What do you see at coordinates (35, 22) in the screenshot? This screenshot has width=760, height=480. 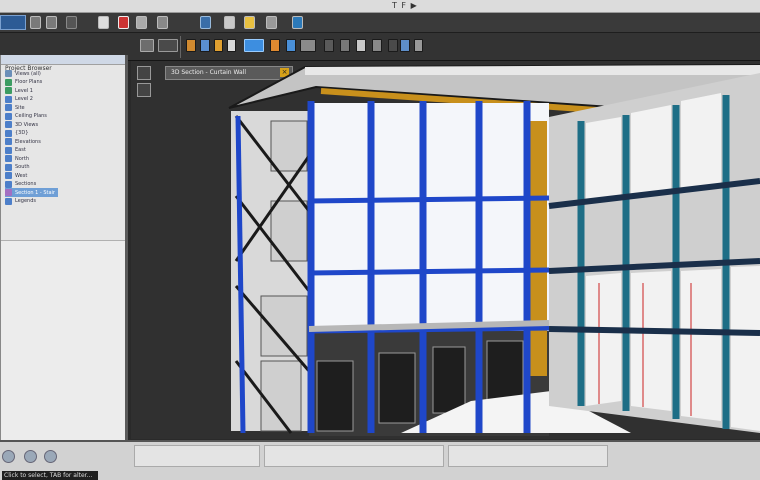 I see `open-icon` at bounding box center [35, 22].